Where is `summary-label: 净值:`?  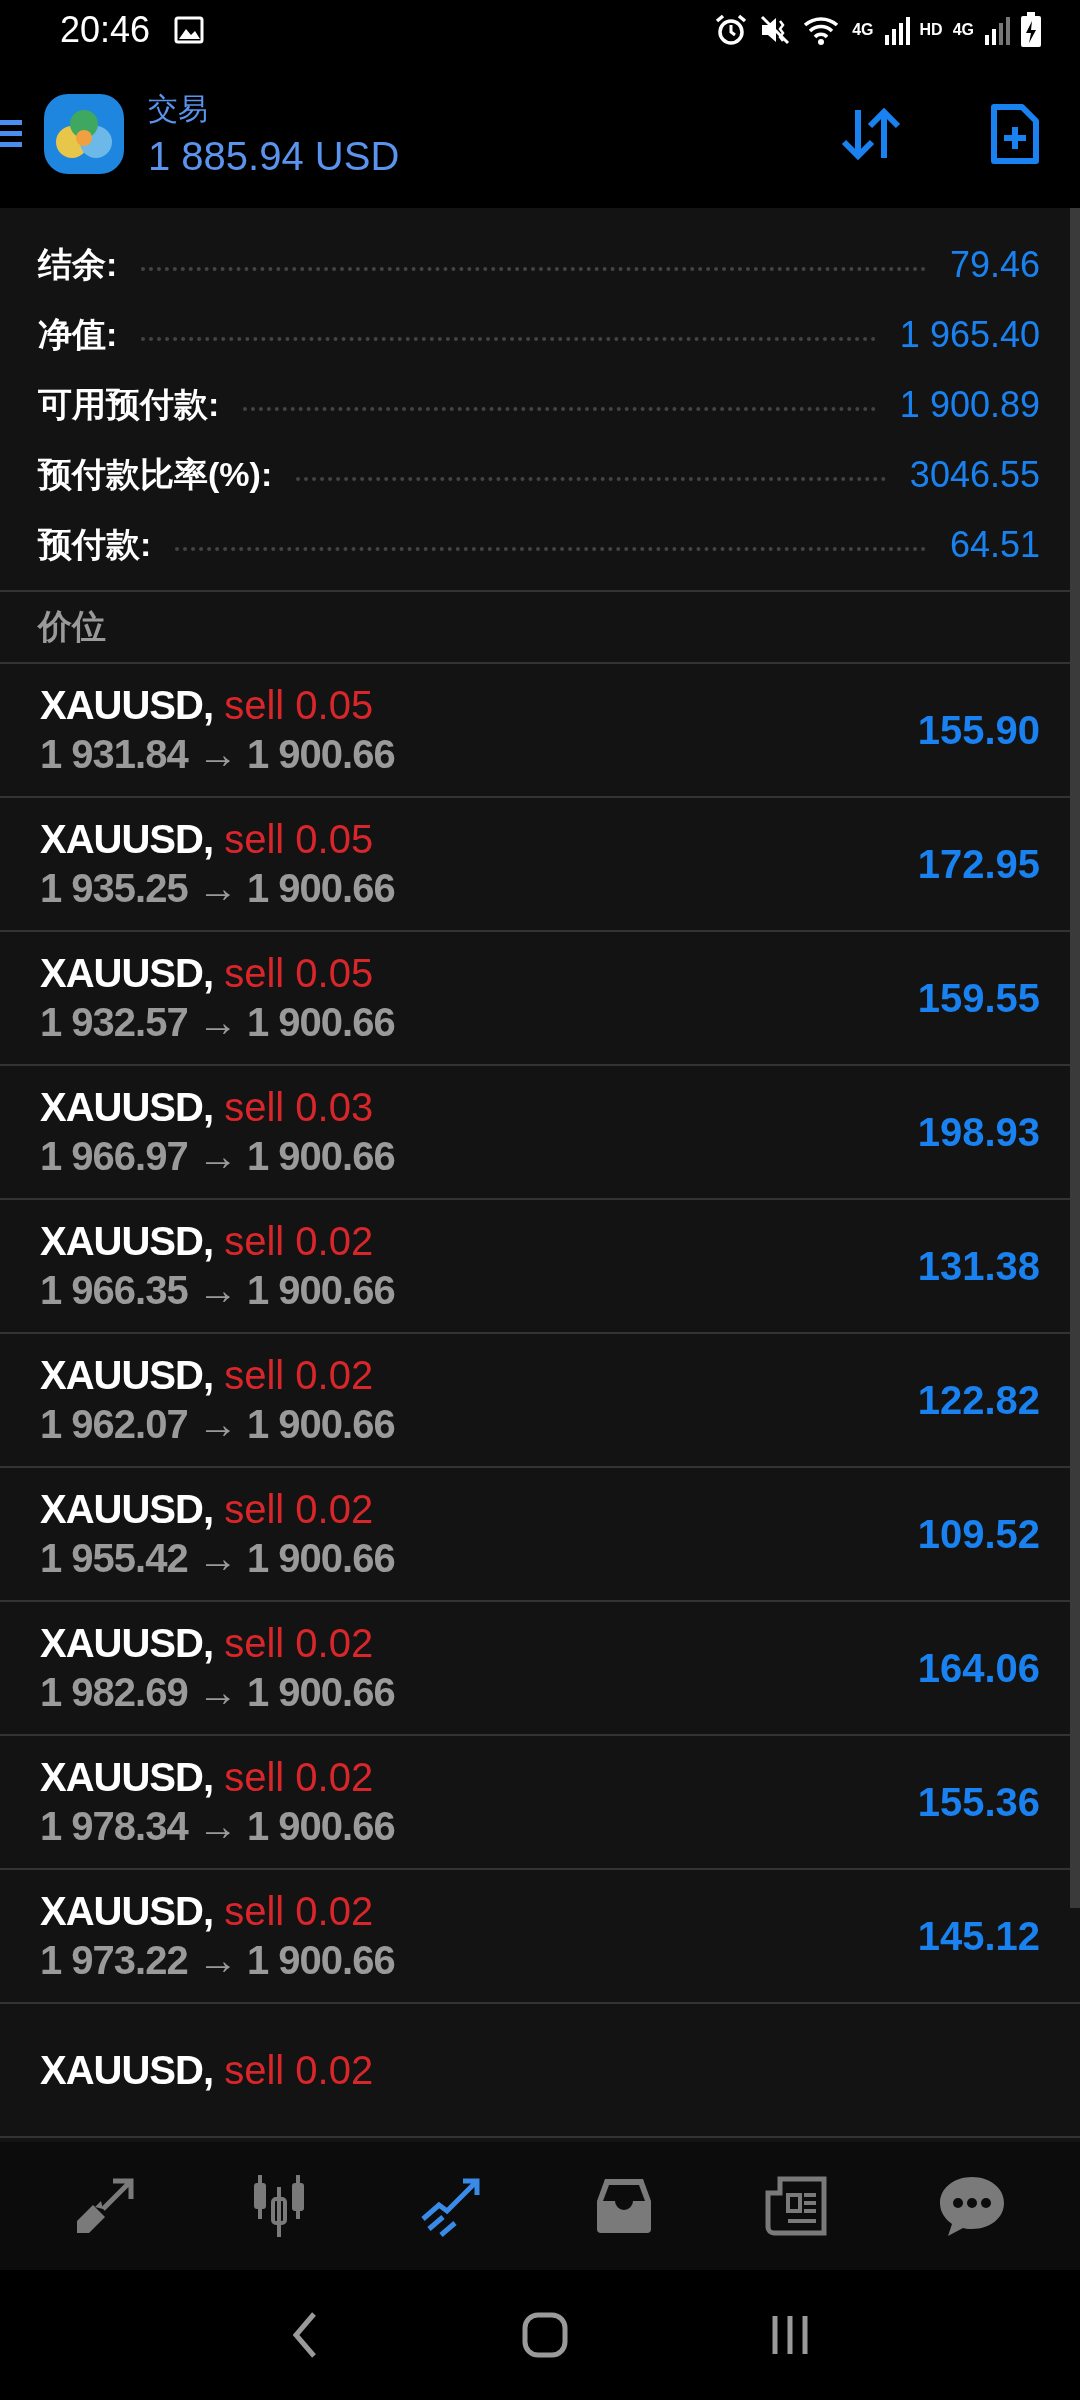 summary-label: 净值: is located at coordinates (78, 334).